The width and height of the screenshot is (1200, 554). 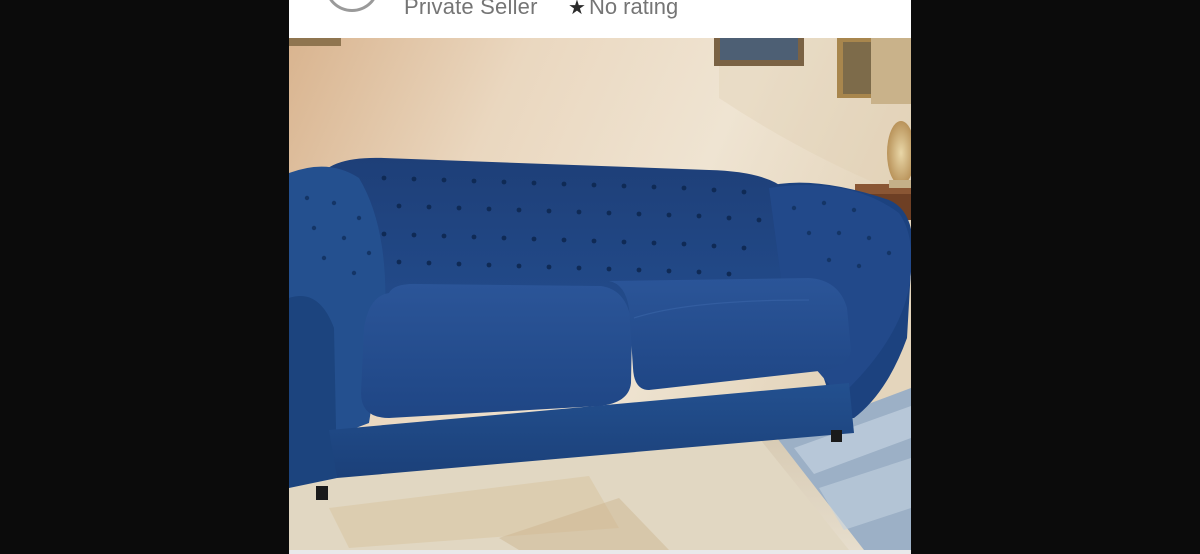 What do you see at coordinates (352, 6) in the screenshot?
I see `avatar` at bounding box center [352, 6].